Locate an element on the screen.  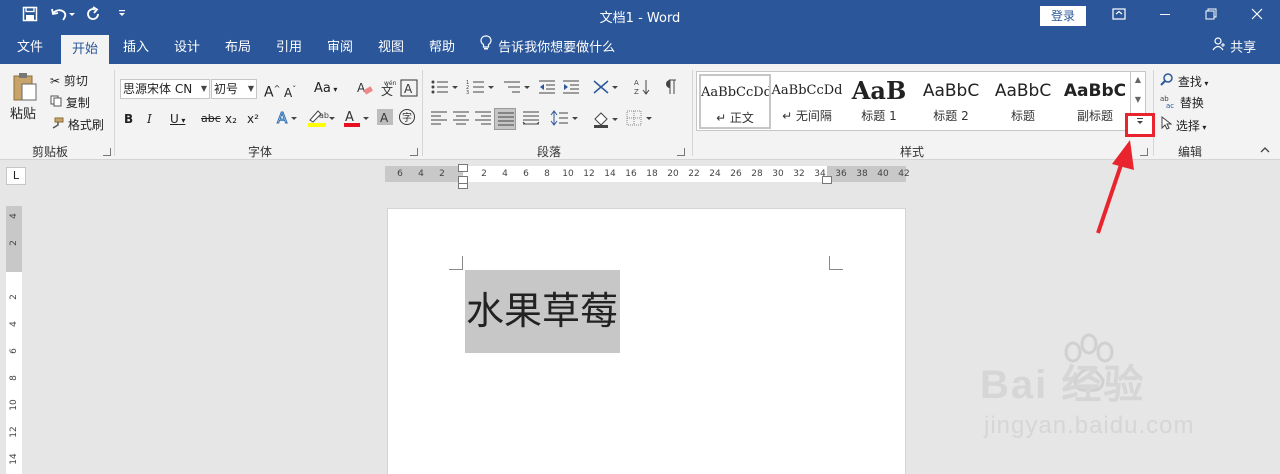
font-name-select: 思源宋体 CN ▼ is located at coordinates (165, 89).